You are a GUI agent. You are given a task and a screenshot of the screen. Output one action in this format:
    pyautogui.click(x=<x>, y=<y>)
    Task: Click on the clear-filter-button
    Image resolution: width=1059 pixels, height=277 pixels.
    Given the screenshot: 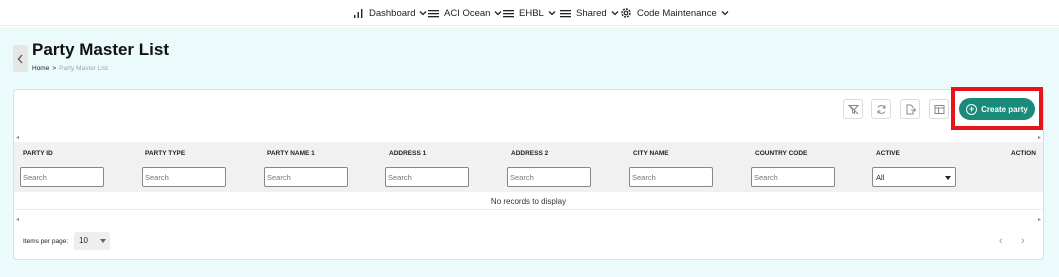 What is the action you would take?
    pyautogui.click(x=853, y=109)
    